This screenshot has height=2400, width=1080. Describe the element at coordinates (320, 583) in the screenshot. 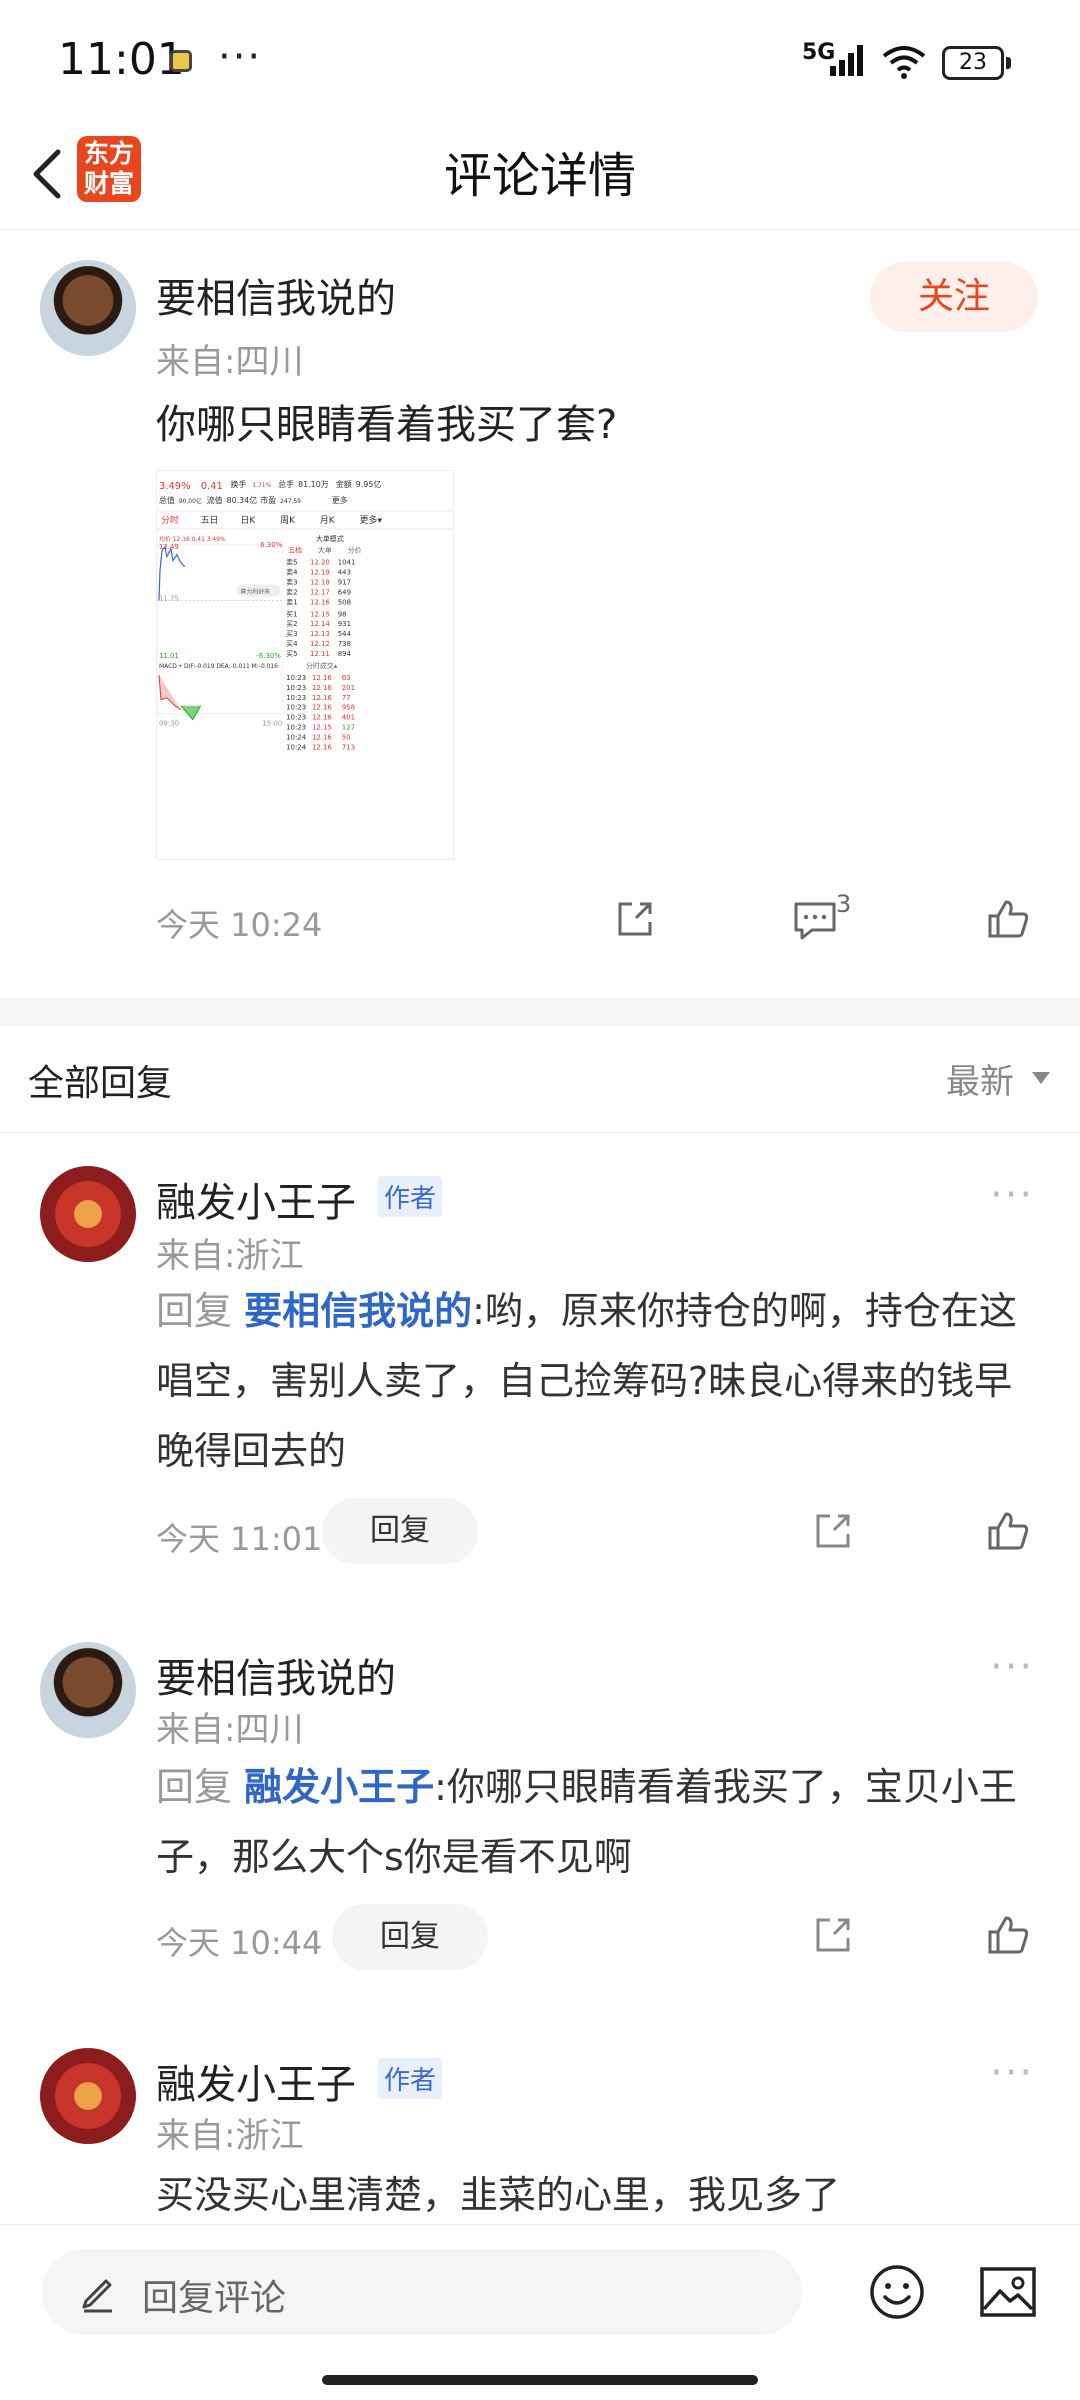

I see `ask-price: 12.18` at that location.